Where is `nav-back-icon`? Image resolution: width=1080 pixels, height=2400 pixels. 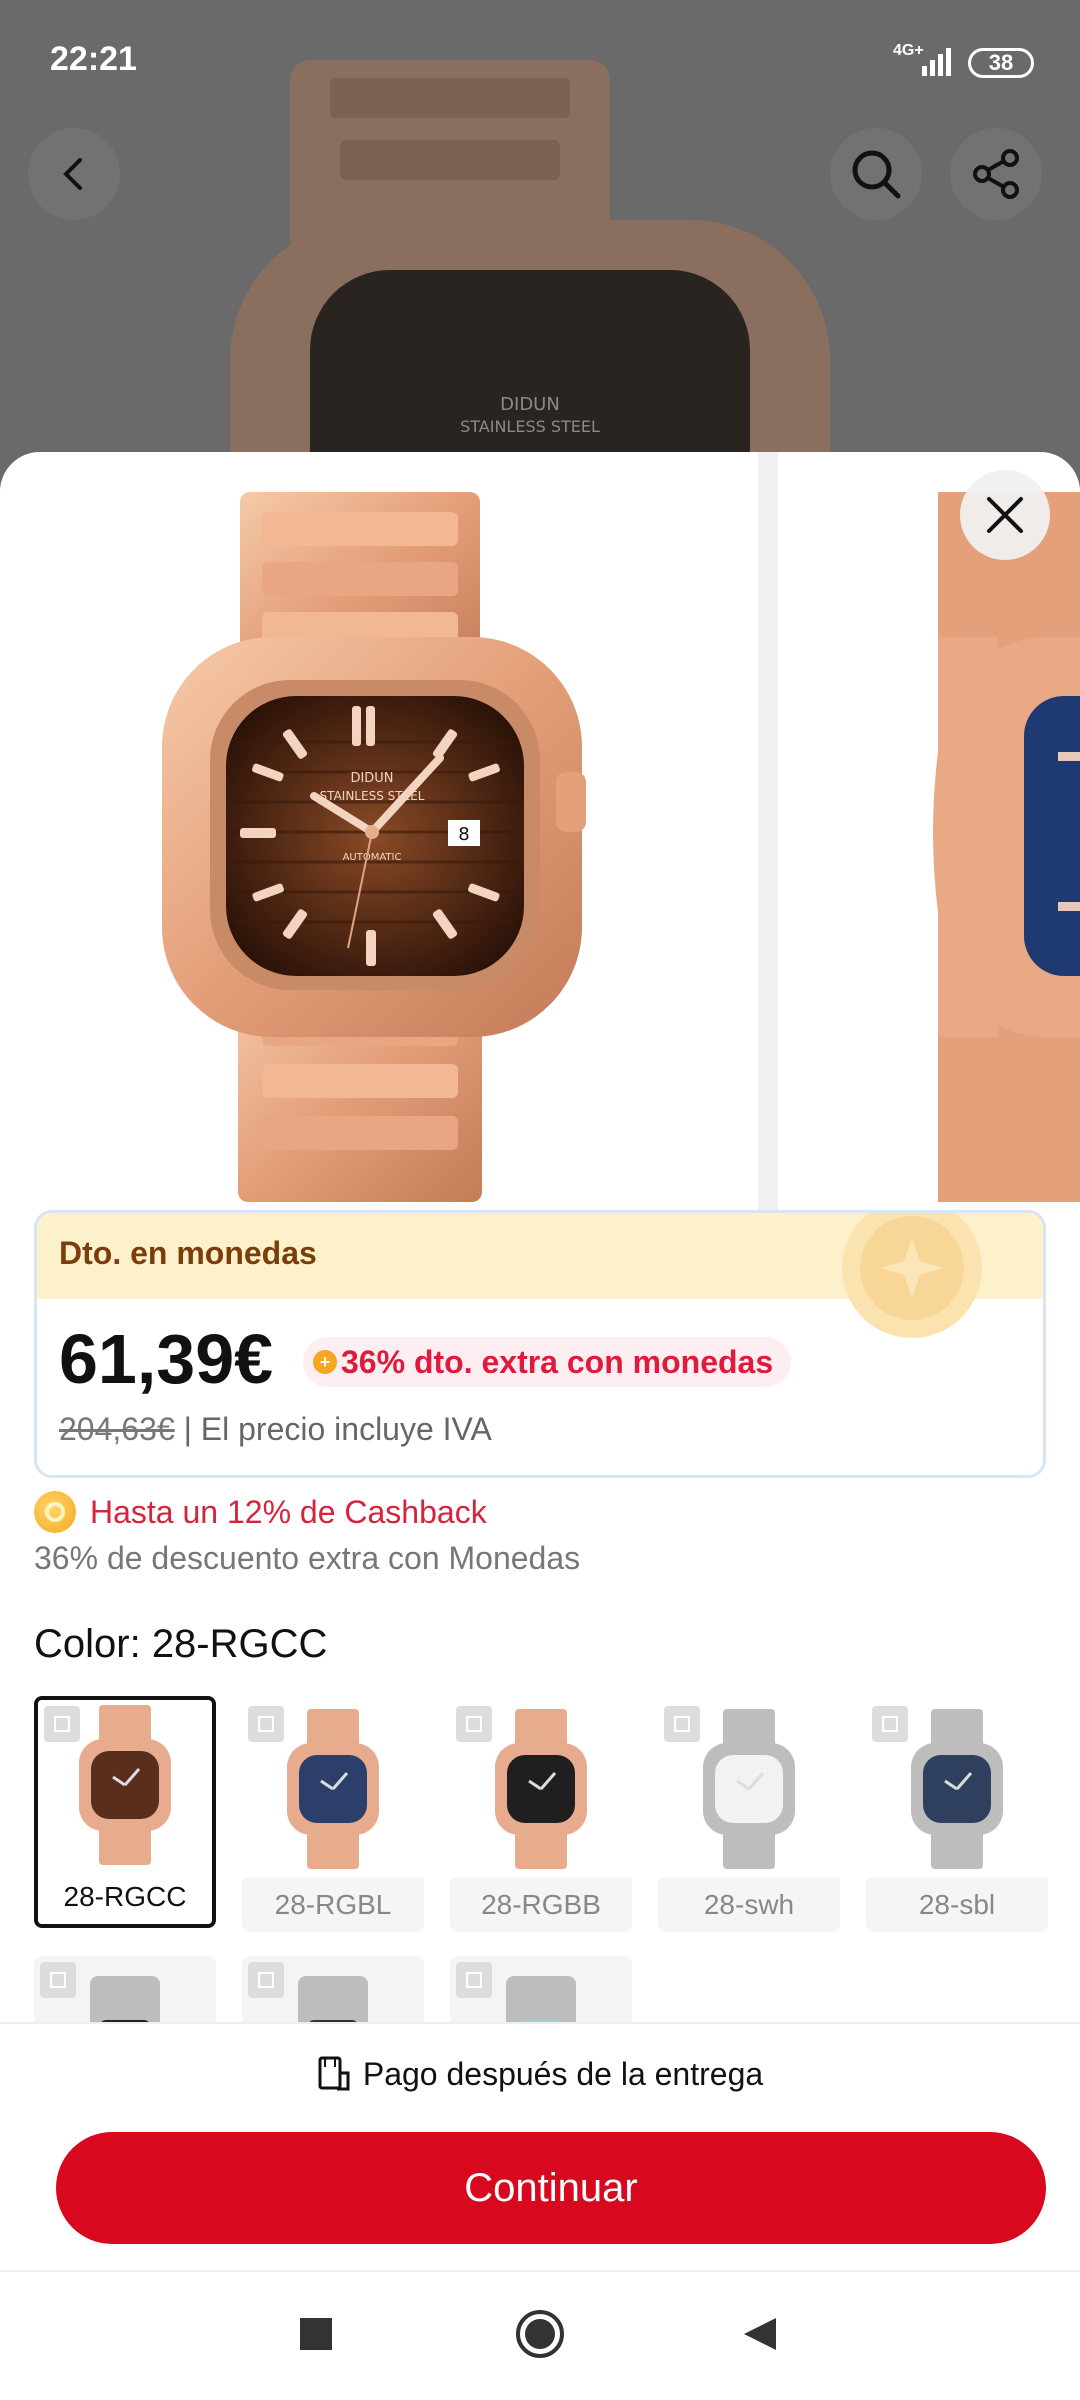 nav-back-icon is located at coordinates (760, 2334).